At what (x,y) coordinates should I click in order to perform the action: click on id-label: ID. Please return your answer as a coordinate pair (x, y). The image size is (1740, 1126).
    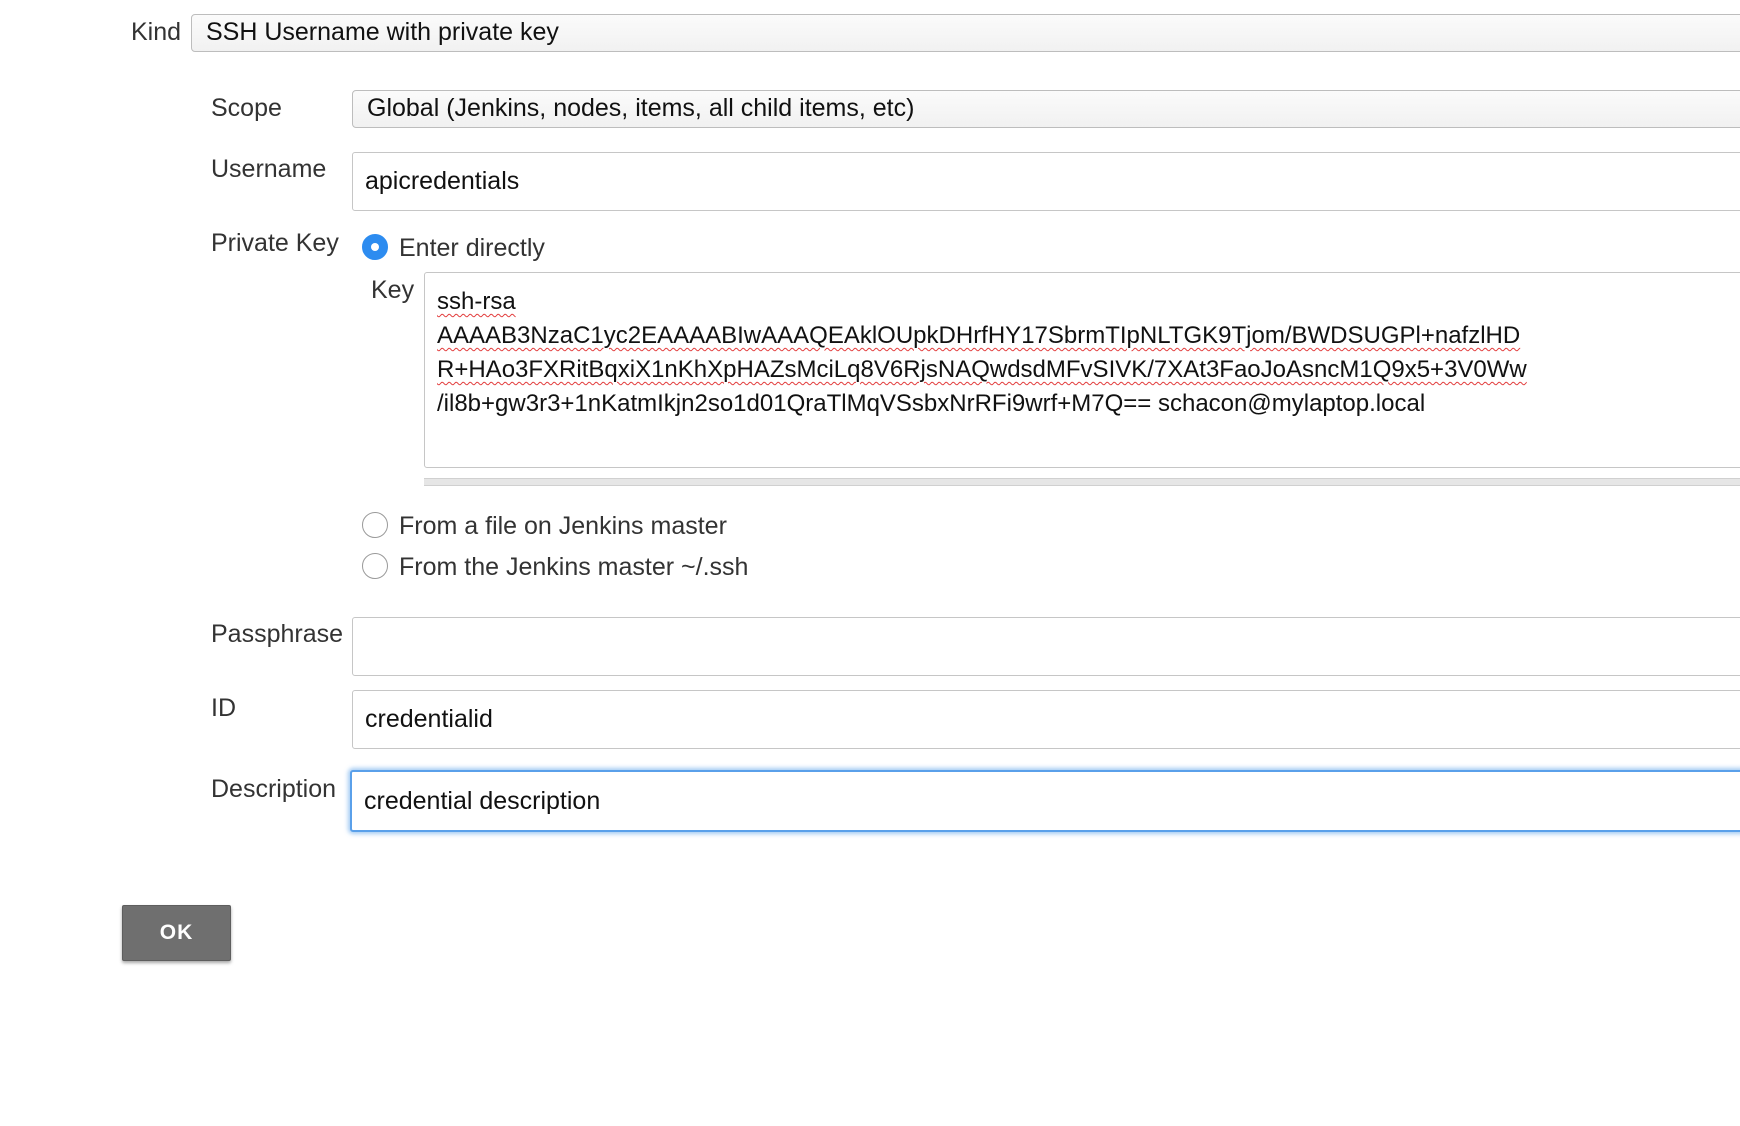
    Looking at the image, I should click on (223, 708).